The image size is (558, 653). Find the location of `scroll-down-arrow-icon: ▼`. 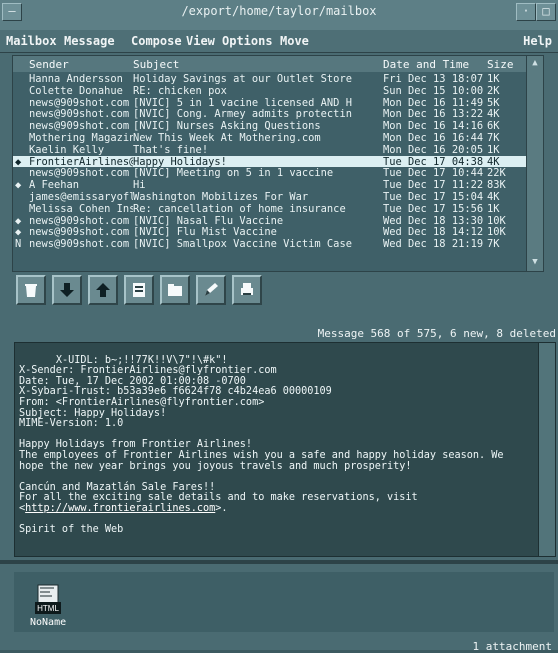

scroll-down-arrow-icon: ▼ is located at coordinates (535, 263).